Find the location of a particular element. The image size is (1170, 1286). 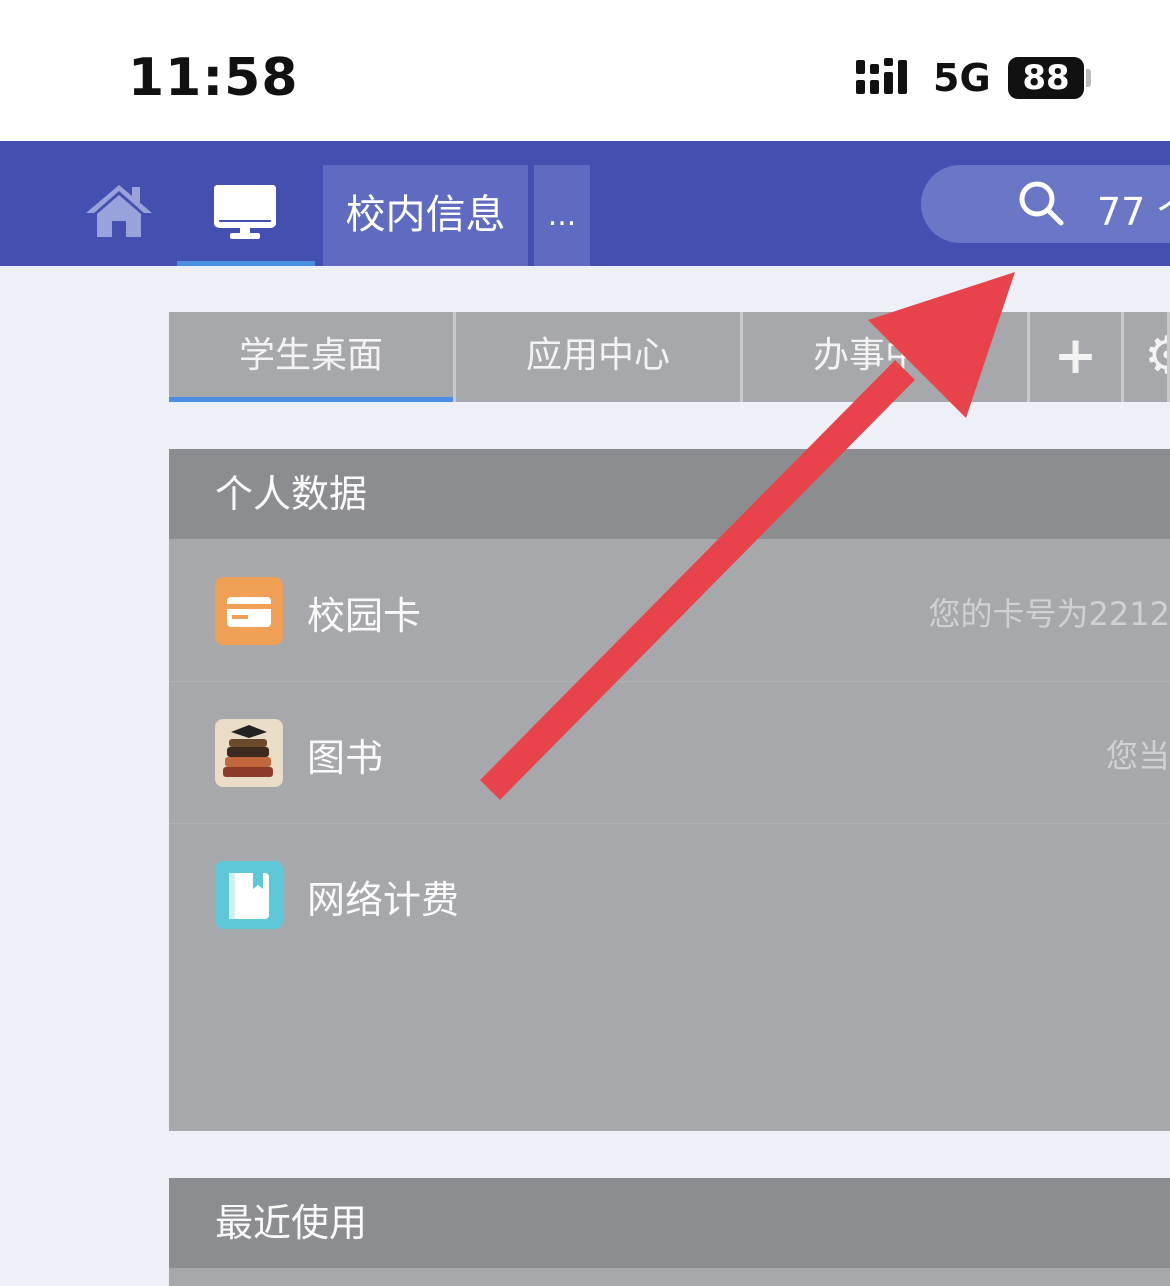

tab-label: 应用中心 is located at coordinates (597, 355).